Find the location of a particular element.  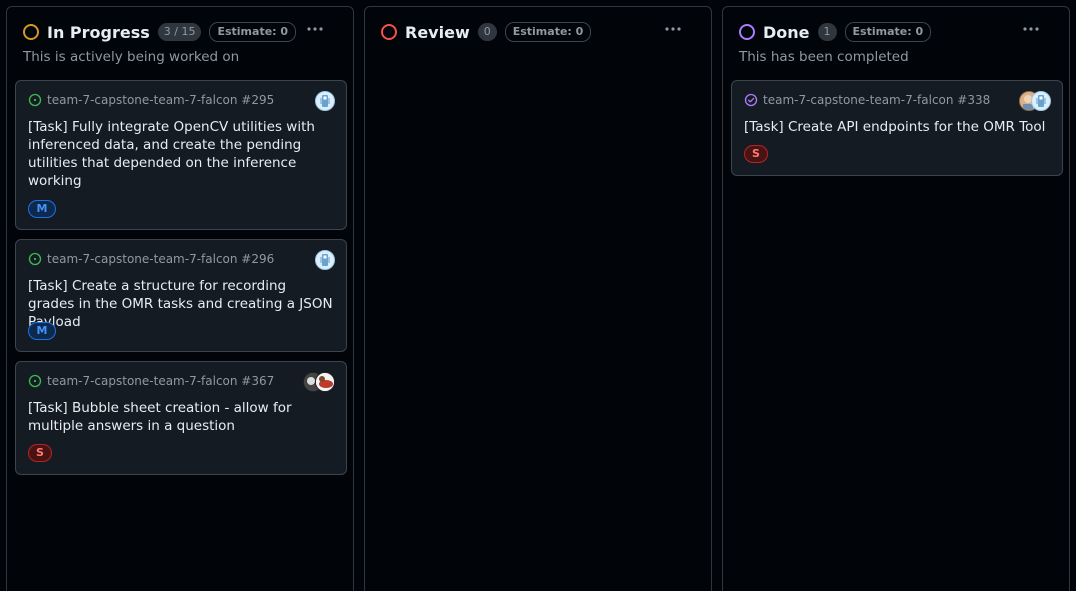

item-count-badge: 1 is located at coordinates (827, 32).